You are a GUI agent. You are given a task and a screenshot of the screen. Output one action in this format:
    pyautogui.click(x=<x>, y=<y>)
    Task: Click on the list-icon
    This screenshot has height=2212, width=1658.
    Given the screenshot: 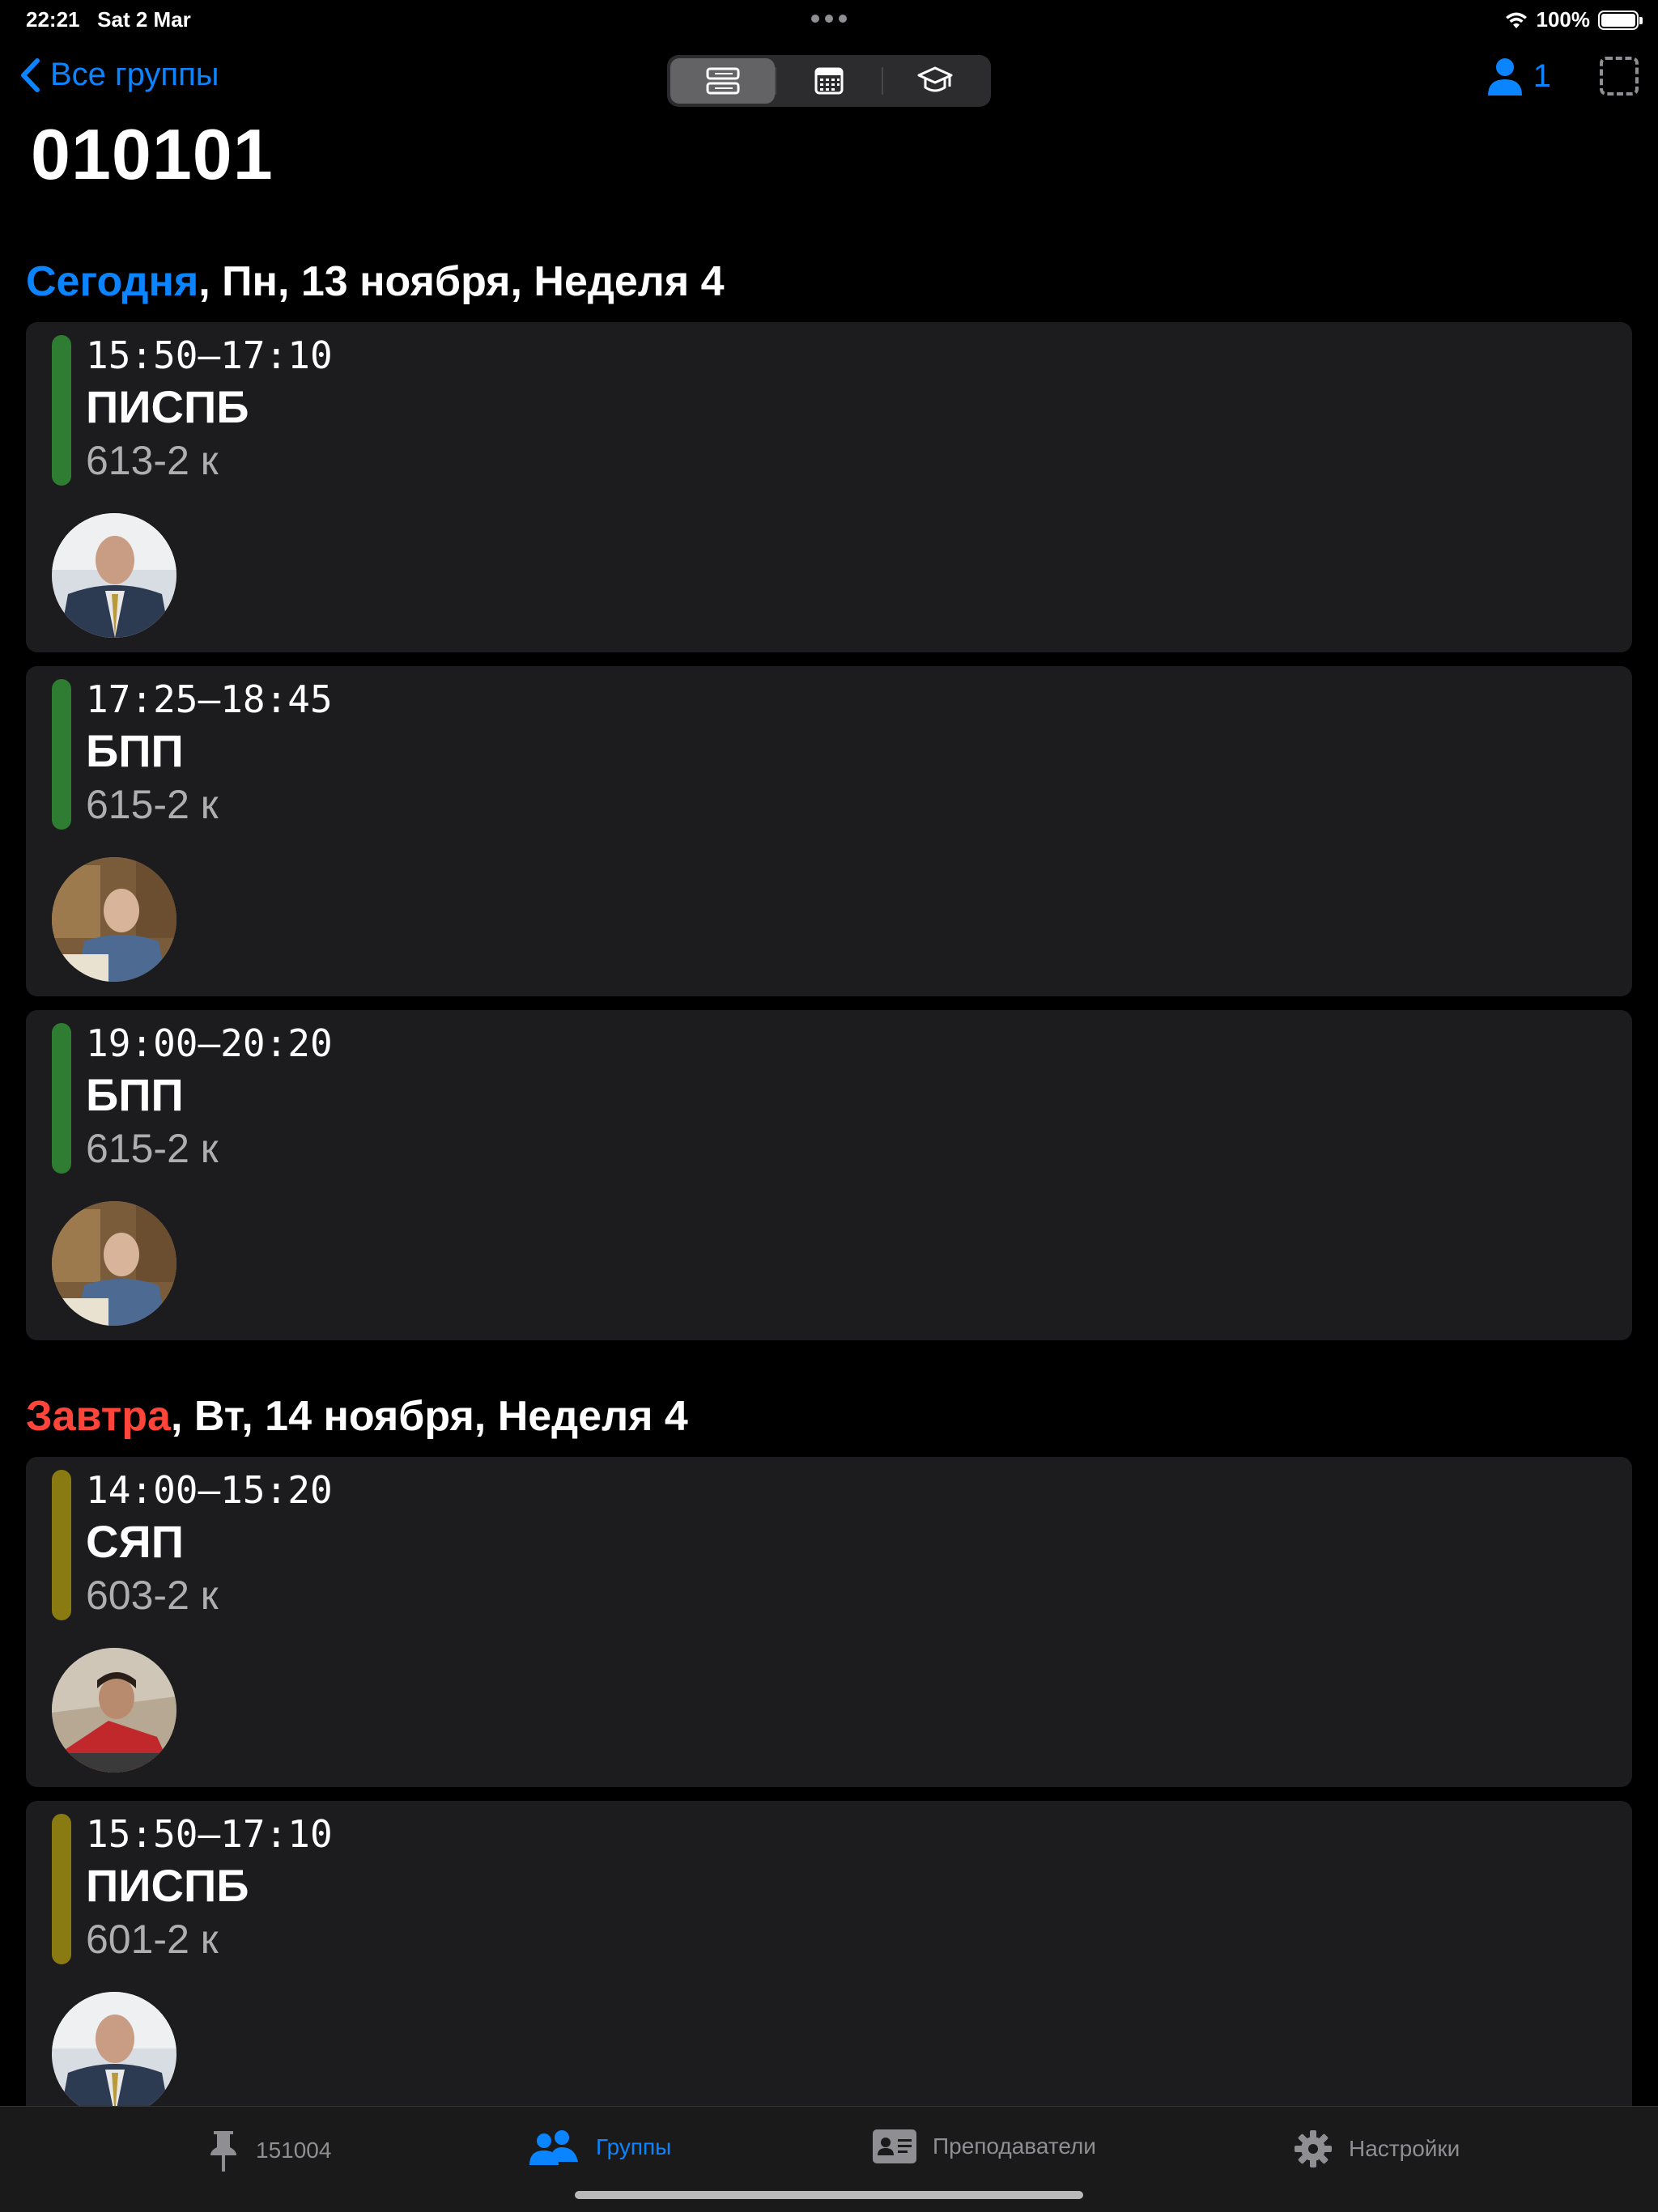 What is the action you would take?
    pyautogui.click(x=723, y=81)
    